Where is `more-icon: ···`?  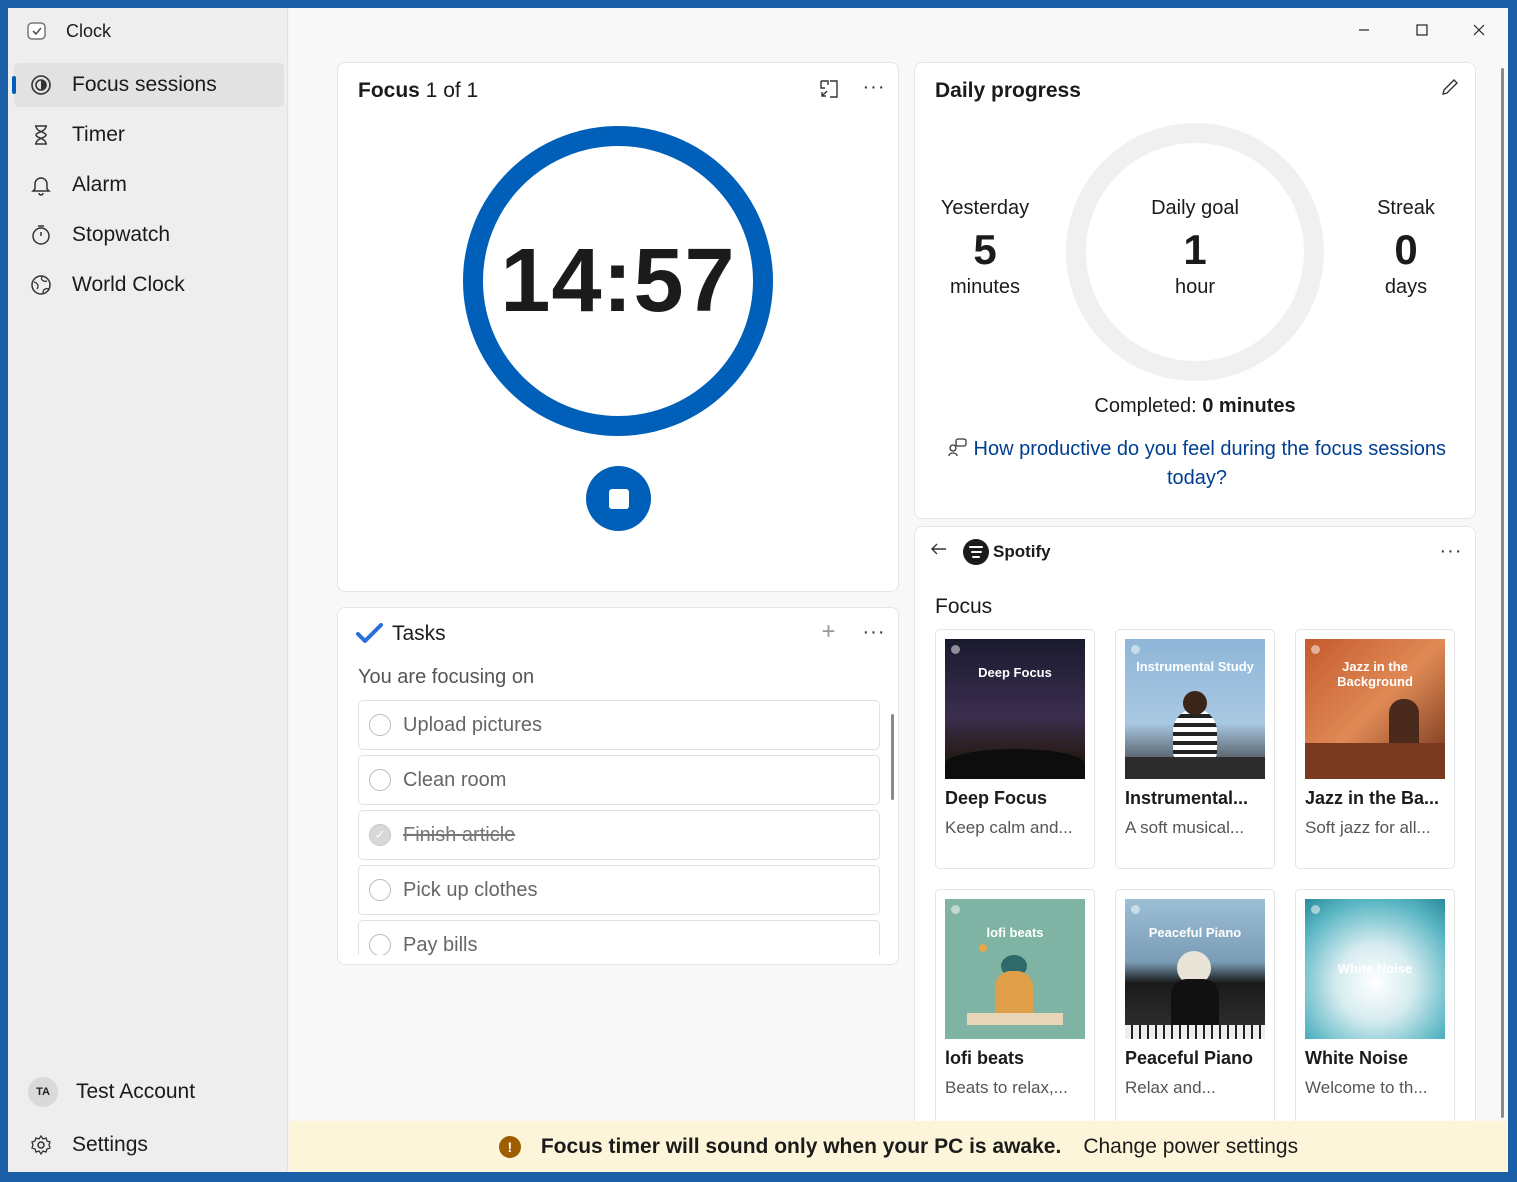
more-icon: ··· is located at coordinates (874, 86).